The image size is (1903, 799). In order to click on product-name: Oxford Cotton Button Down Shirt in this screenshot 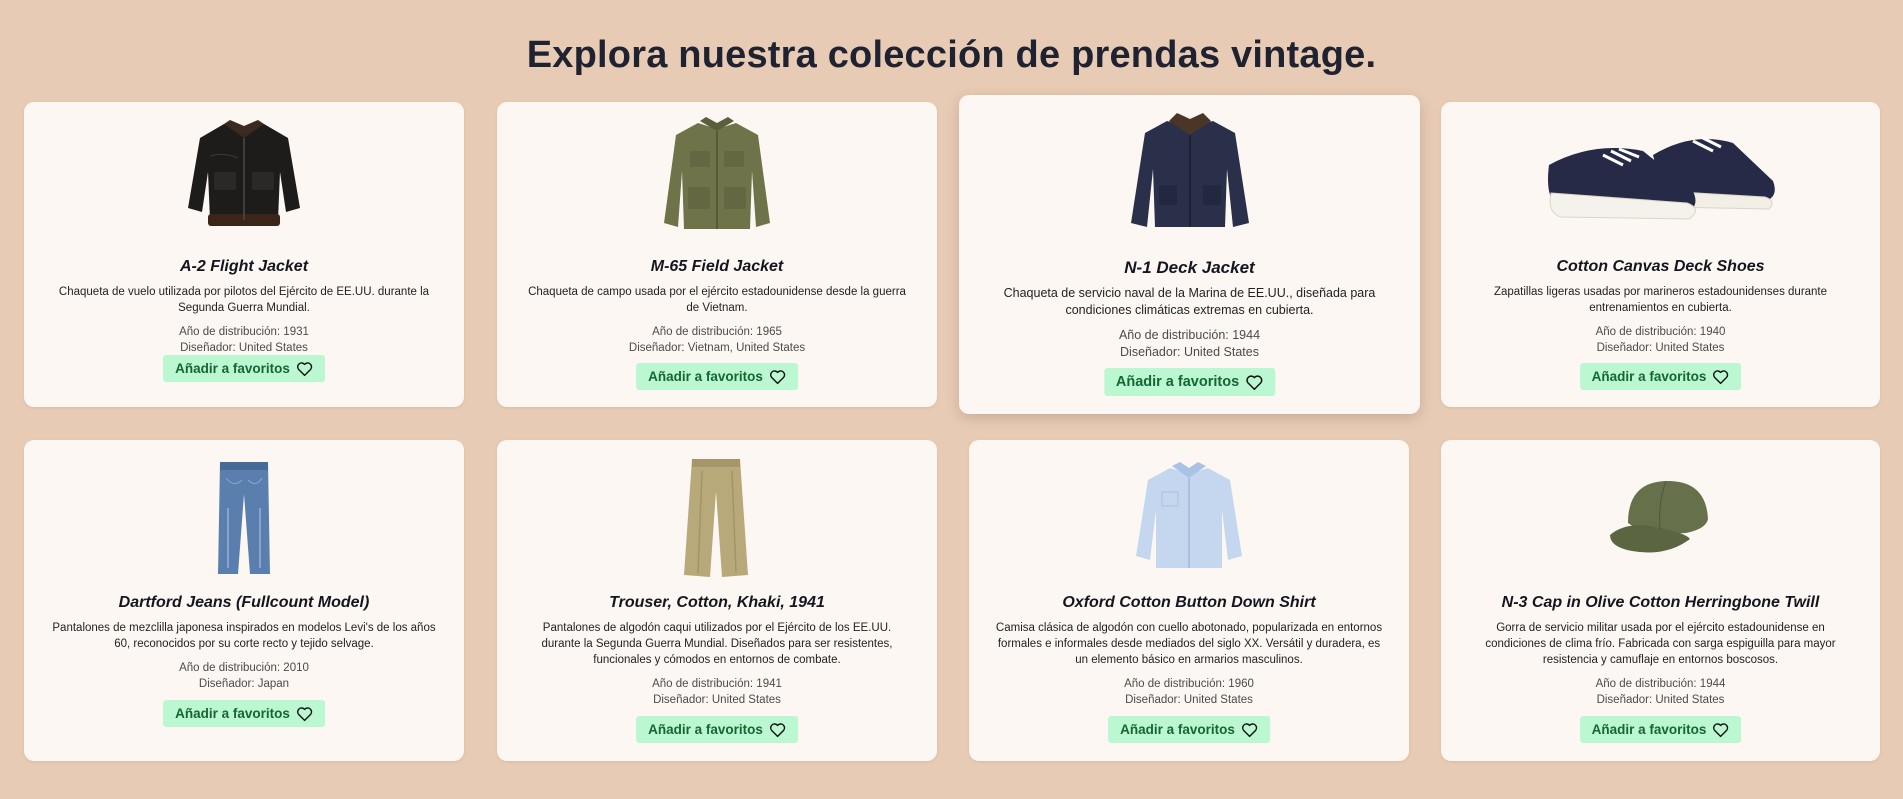, I will do `click(1189, 602)`.